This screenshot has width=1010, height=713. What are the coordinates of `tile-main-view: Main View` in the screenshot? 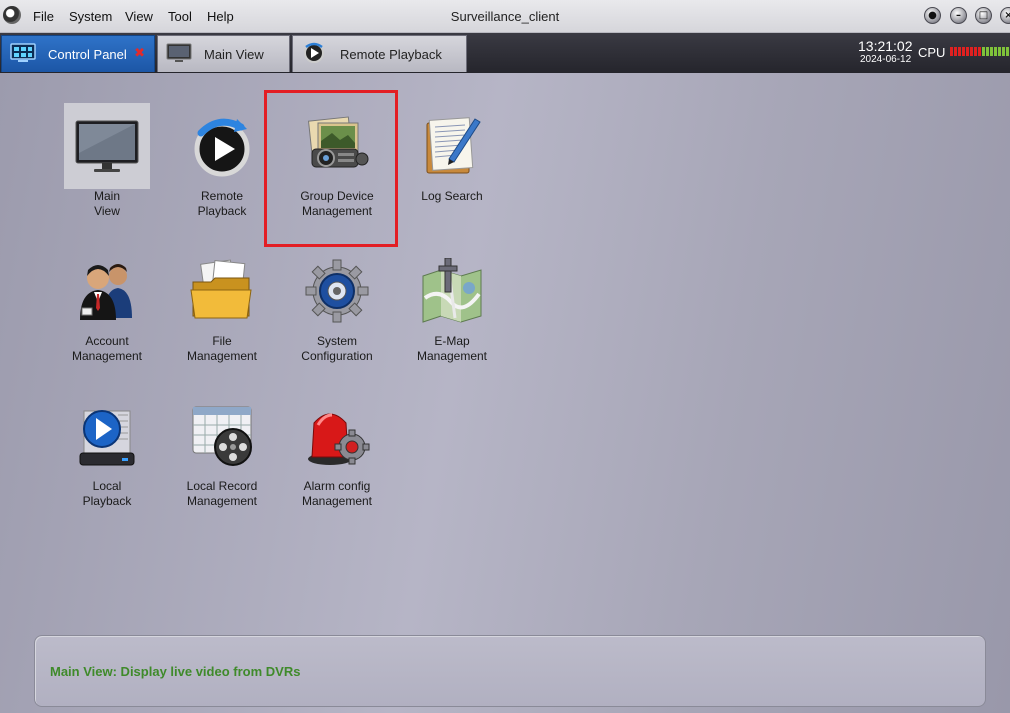 It's located at (100, 170).